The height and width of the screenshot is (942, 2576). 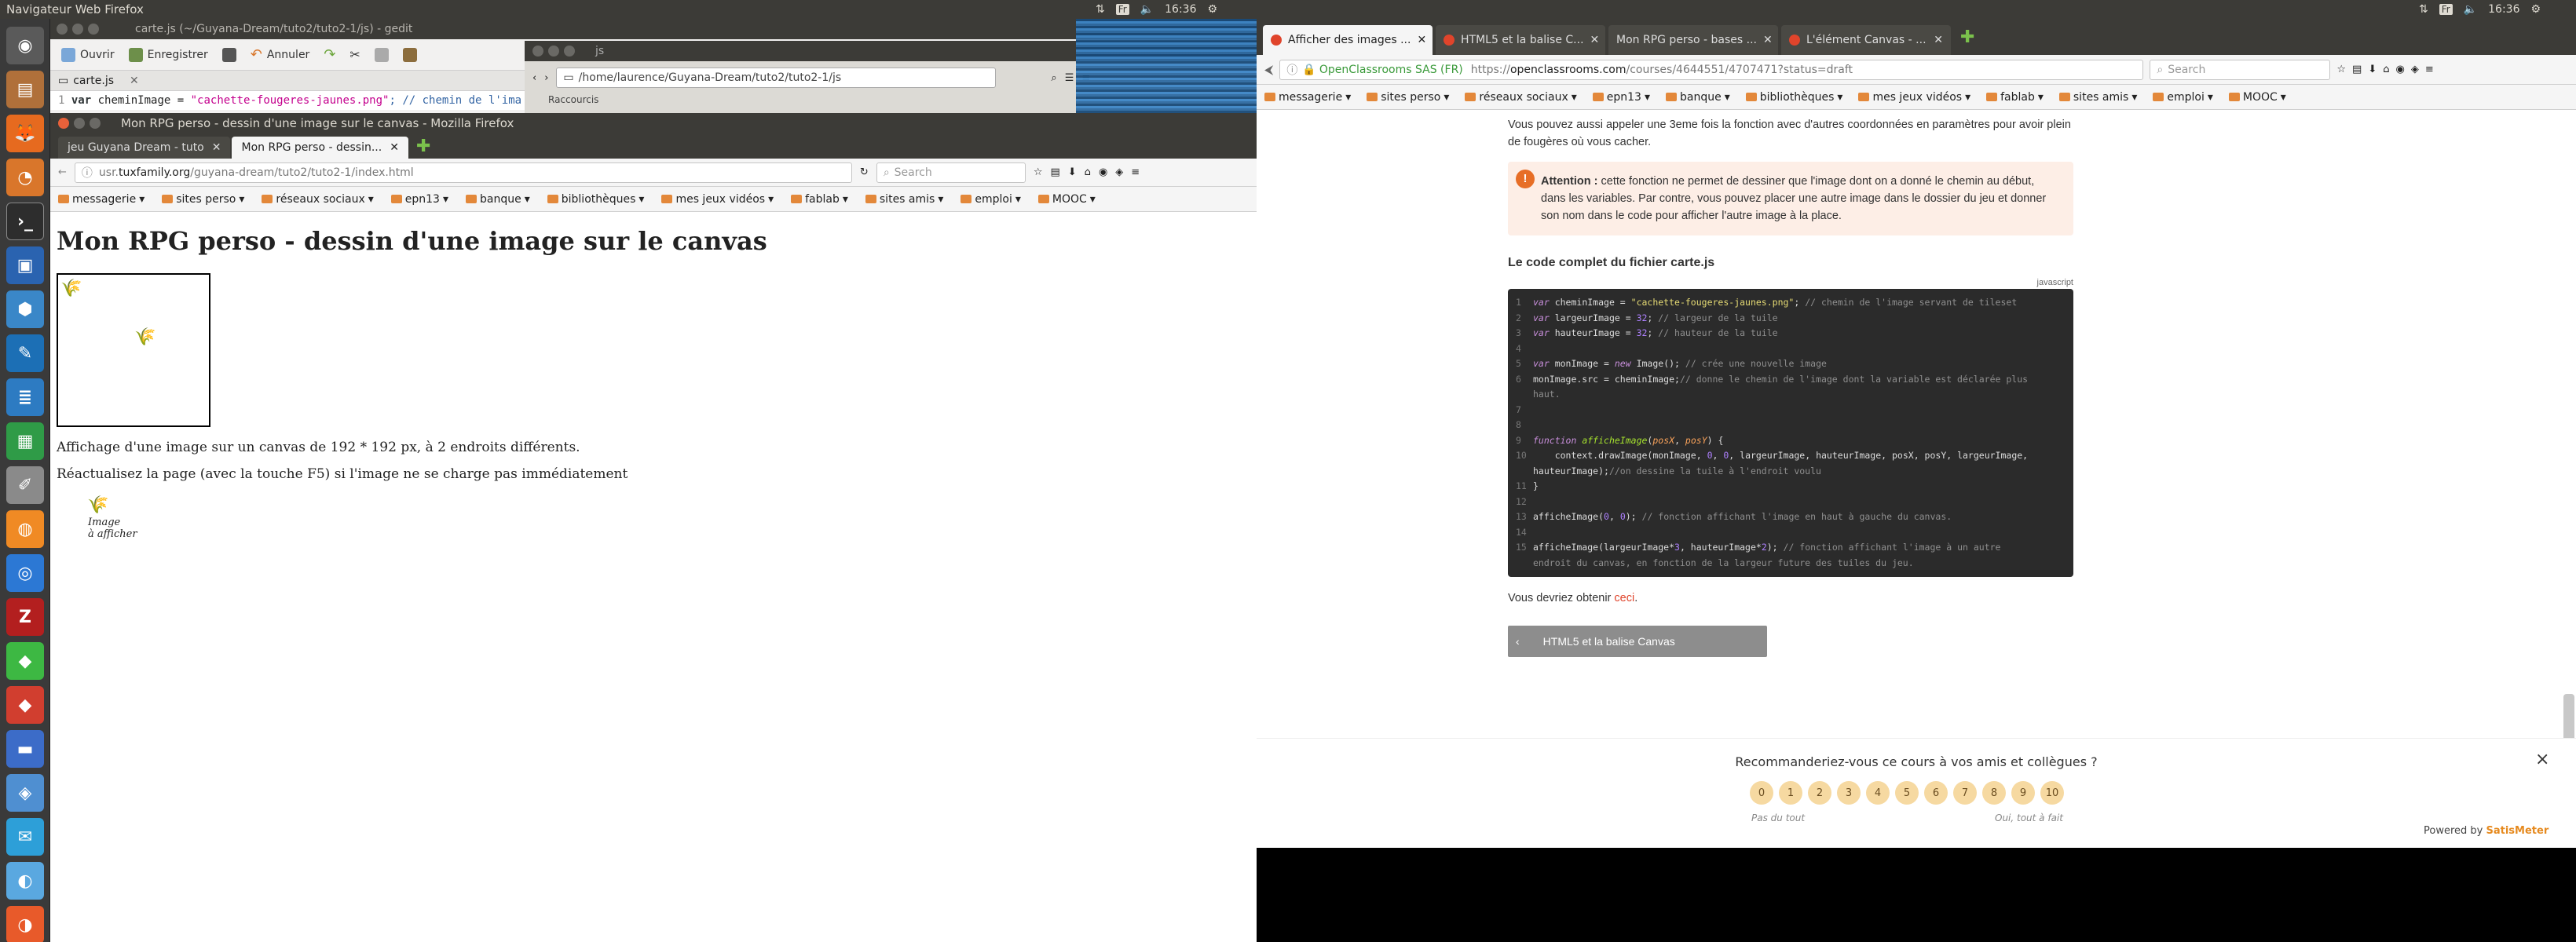 What do you see at coordinates (144, 148) in the screenshot?
I see `tab-guyana-dream: jeu Guyana Dream - tuto ✕` at bounding box center [144, 148].